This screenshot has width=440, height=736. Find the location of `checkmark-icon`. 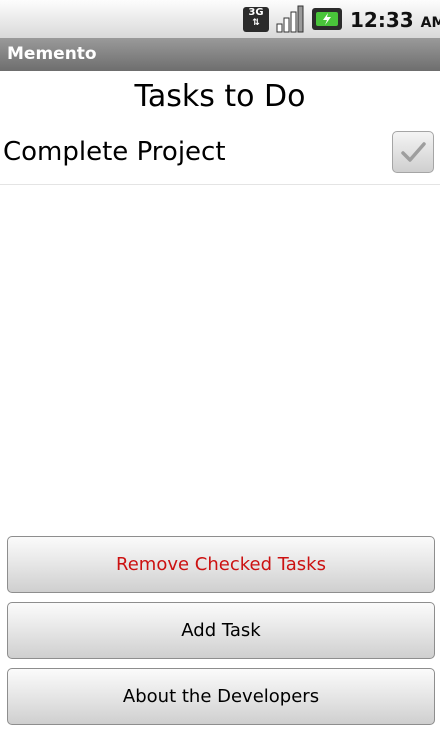

checkmark-icon is located at coordinates (413, 152).